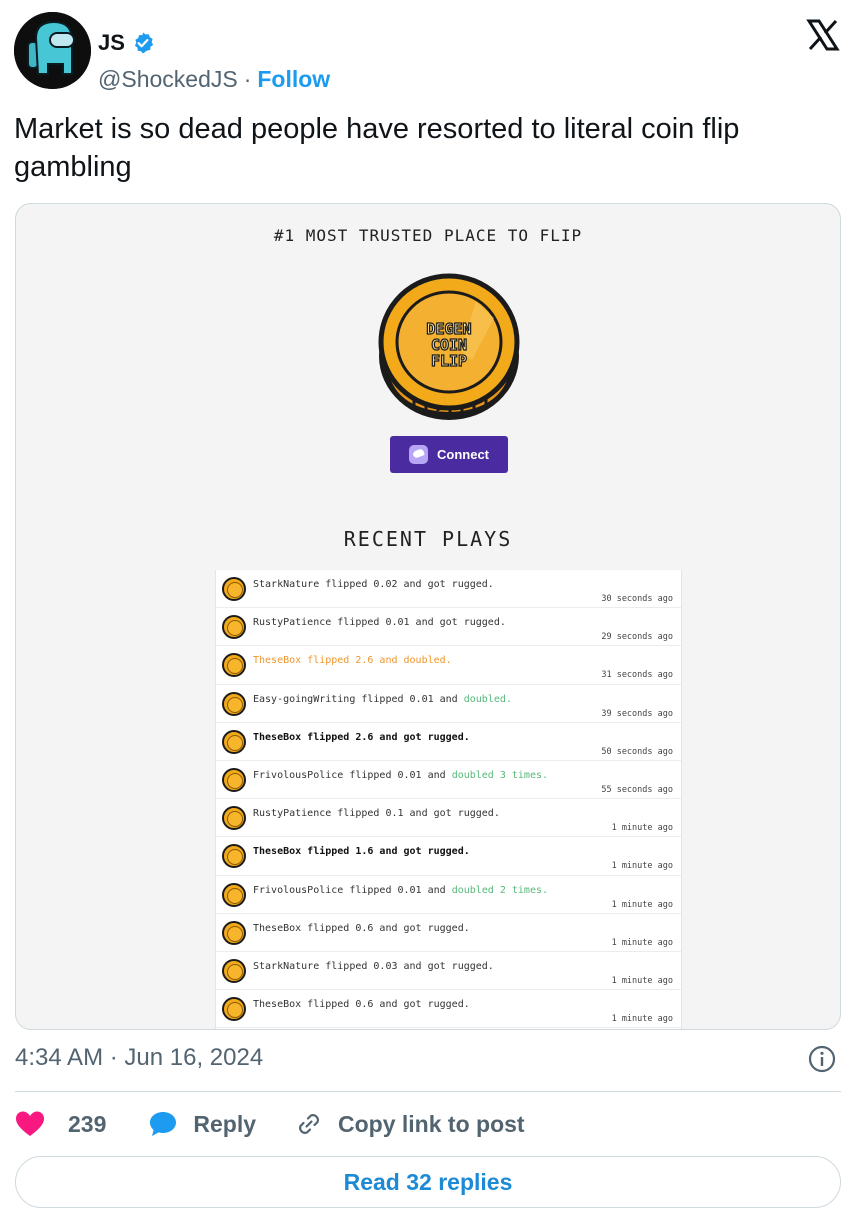 The width and height of the screenshot is (860, 1230). I want to click on like-count: 239, so click(87, 1123).